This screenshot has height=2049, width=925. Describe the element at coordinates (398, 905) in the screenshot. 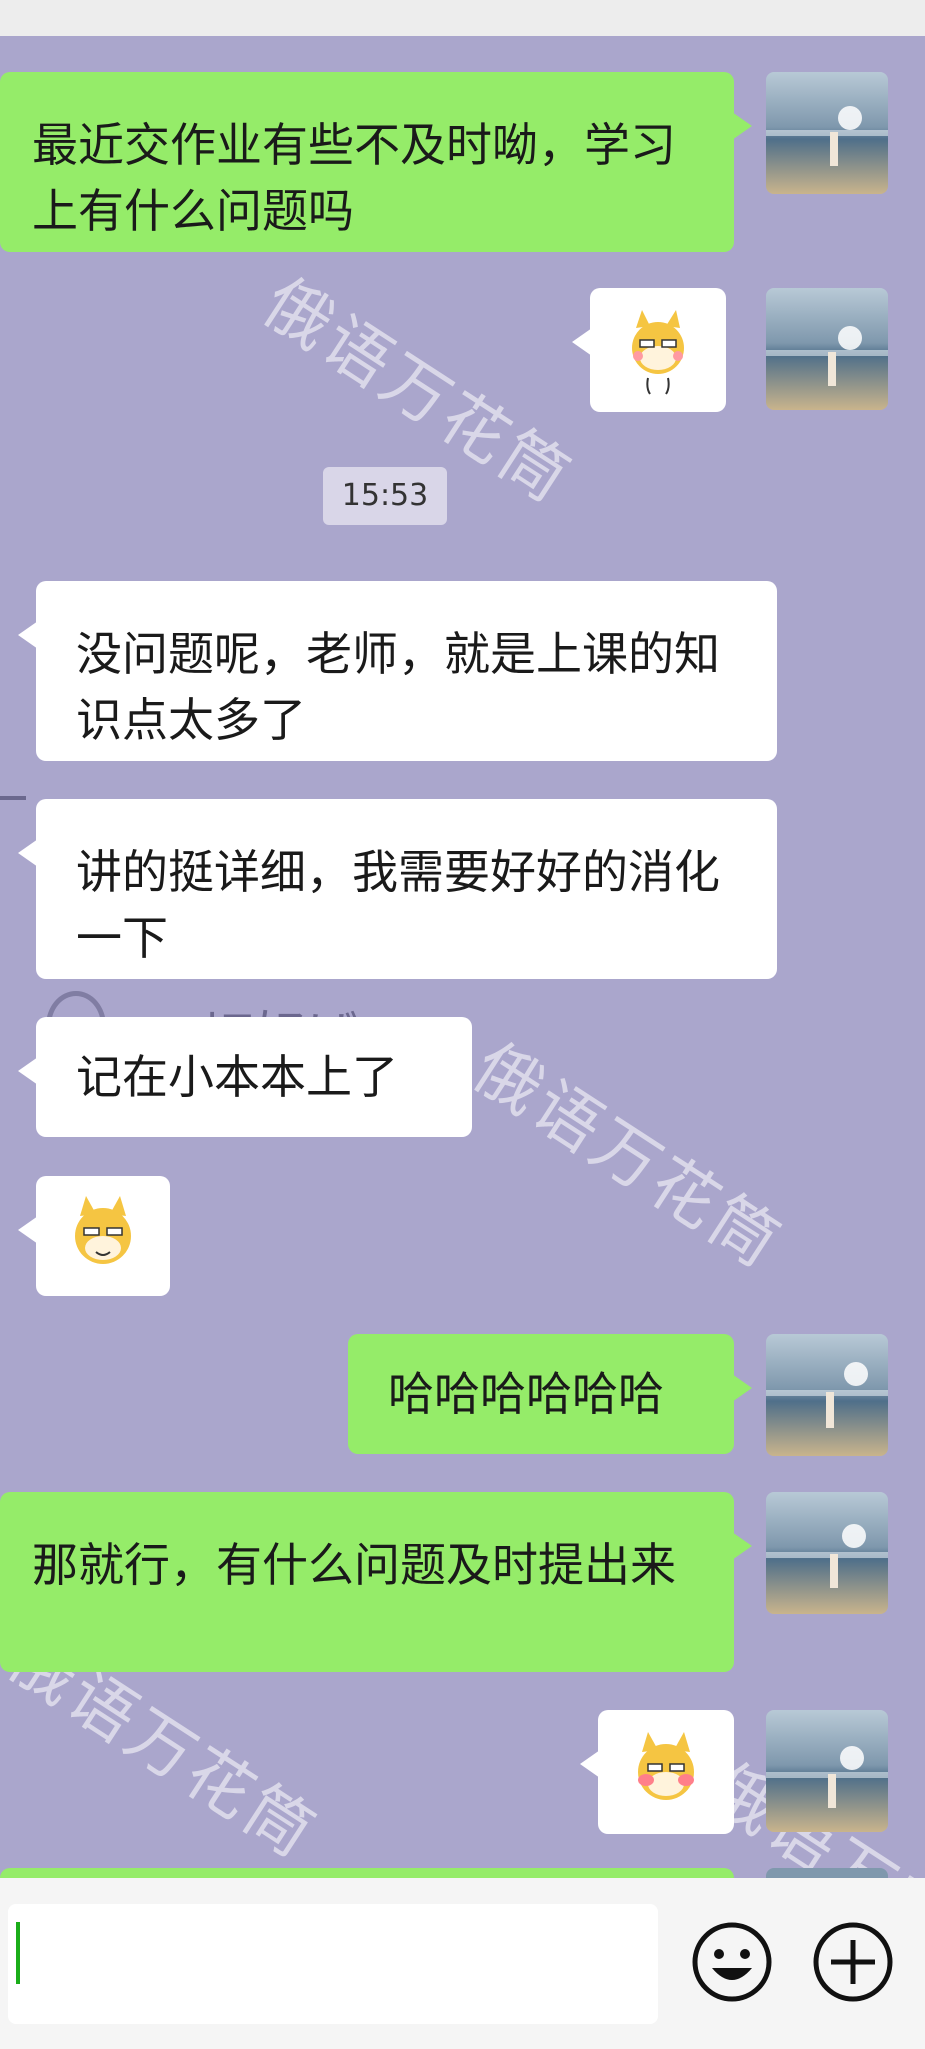

I see `message-text: 讲的挺详细，我需要好好的消化一下` at that location.